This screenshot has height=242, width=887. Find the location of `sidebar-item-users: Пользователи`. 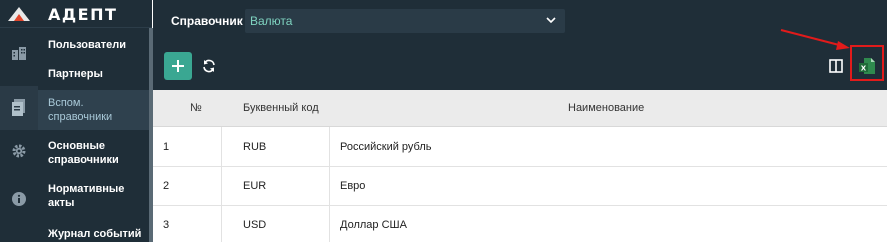

sidebar-item-users: Пользователи is located at coordinates (95, 45).